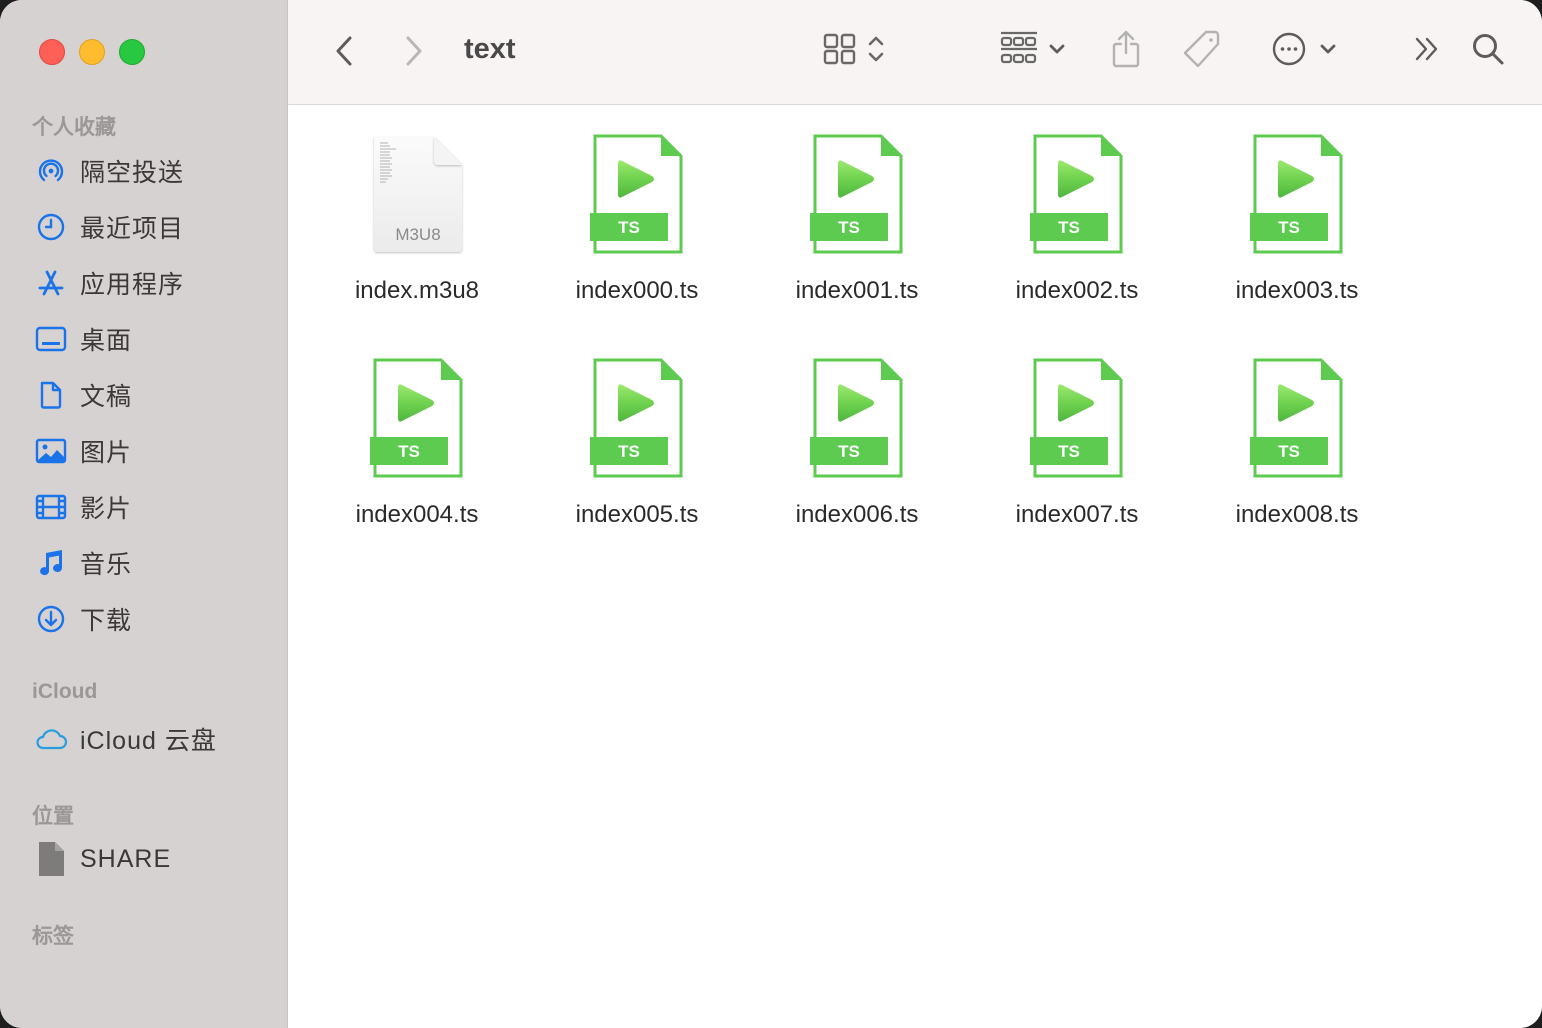  Describe the element at coordinates (1077, 290) in the screenshot. I see `file-name: index002.ts` at that location.